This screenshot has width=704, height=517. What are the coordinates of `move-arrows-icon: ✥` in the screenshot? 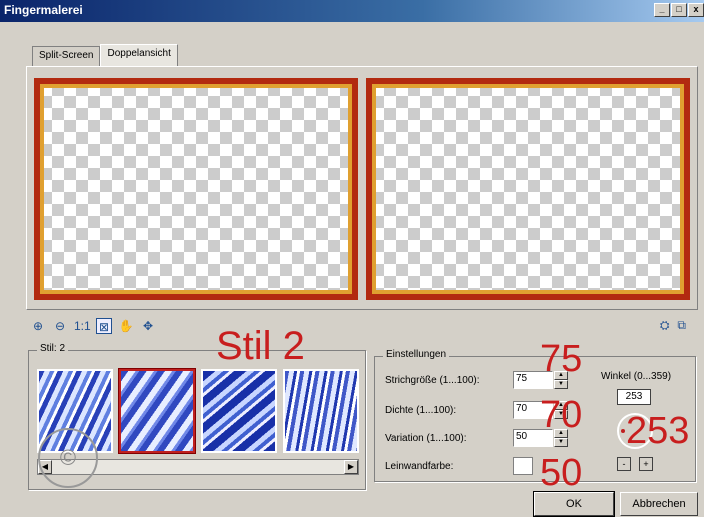 It's located at (148, 326).